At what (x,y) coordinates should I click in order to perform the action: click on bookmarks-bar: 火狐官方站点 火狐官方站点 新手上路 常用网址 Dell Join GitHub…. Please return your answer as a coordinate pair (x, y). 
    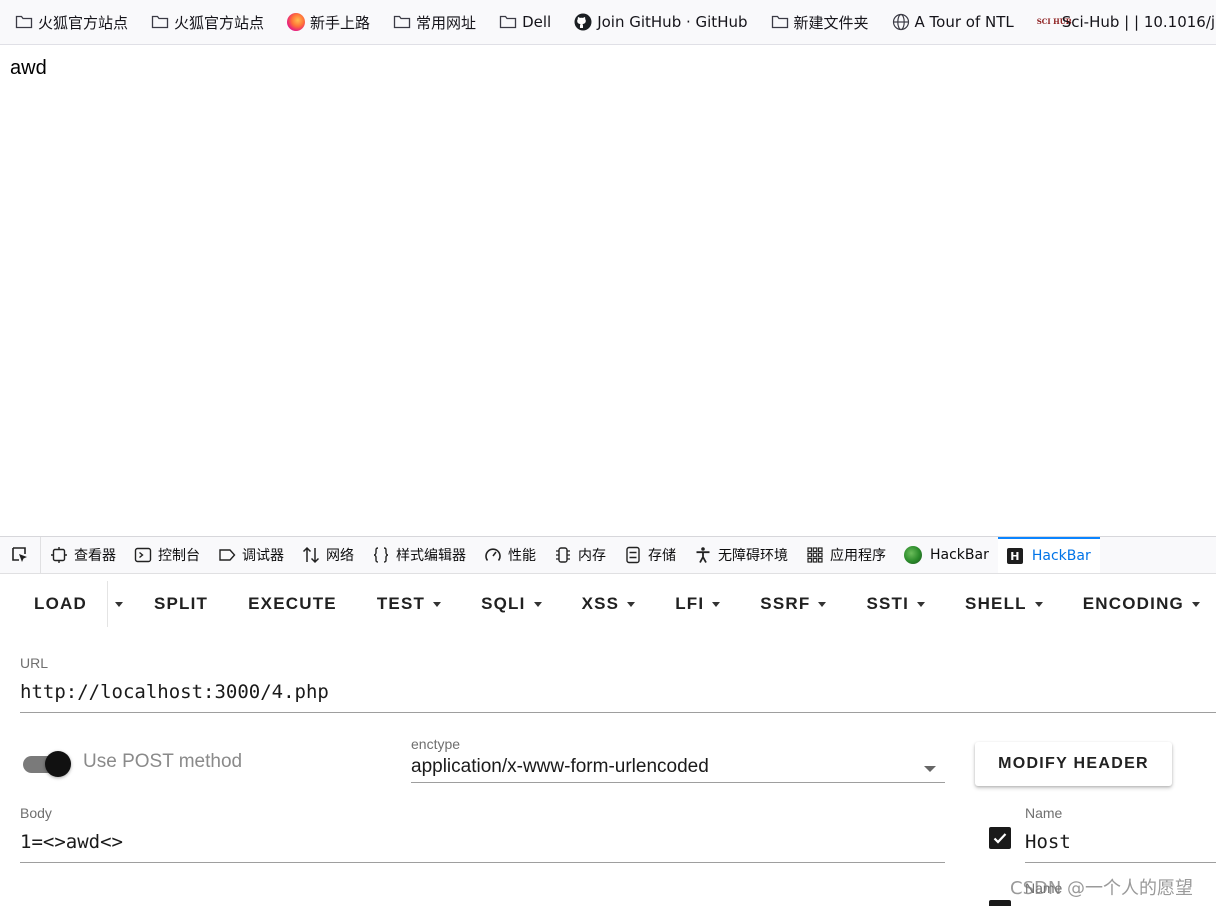
    Looking at the image, I should click on (608, 22).